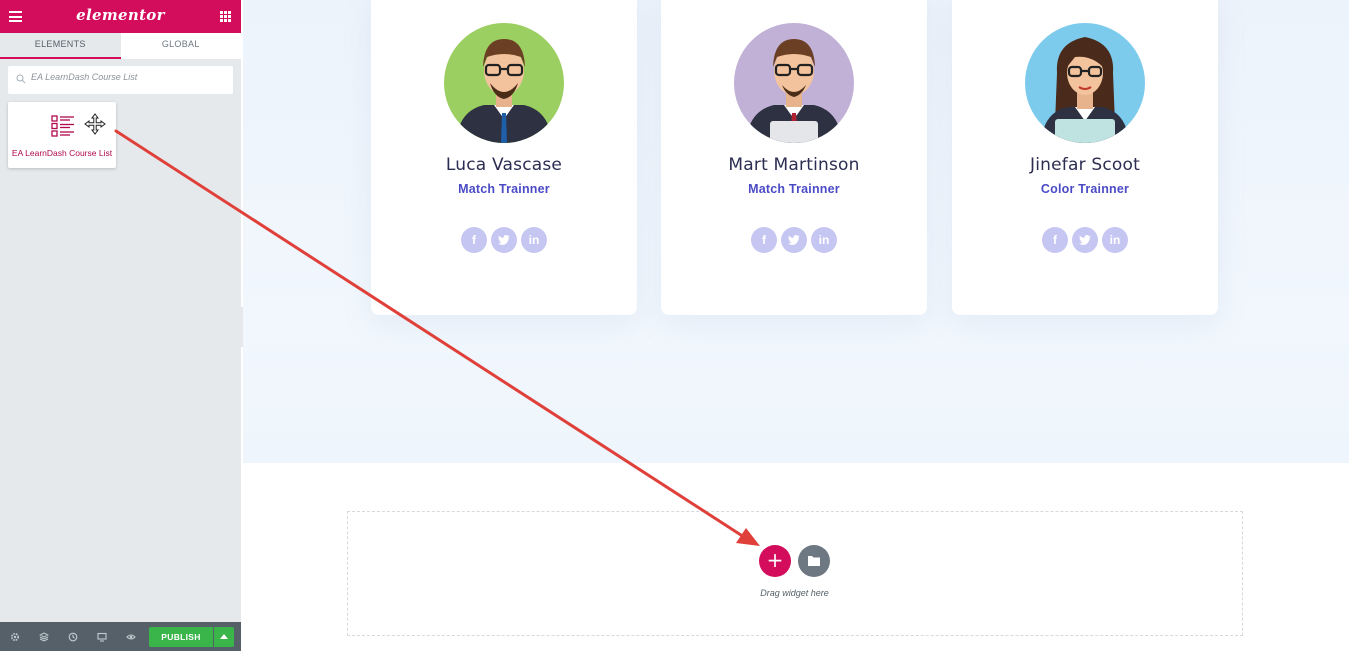  Describe the element at coordinates (60, 46) in the screenshot. I see `tab-elements: ELEMENTS` at that location.